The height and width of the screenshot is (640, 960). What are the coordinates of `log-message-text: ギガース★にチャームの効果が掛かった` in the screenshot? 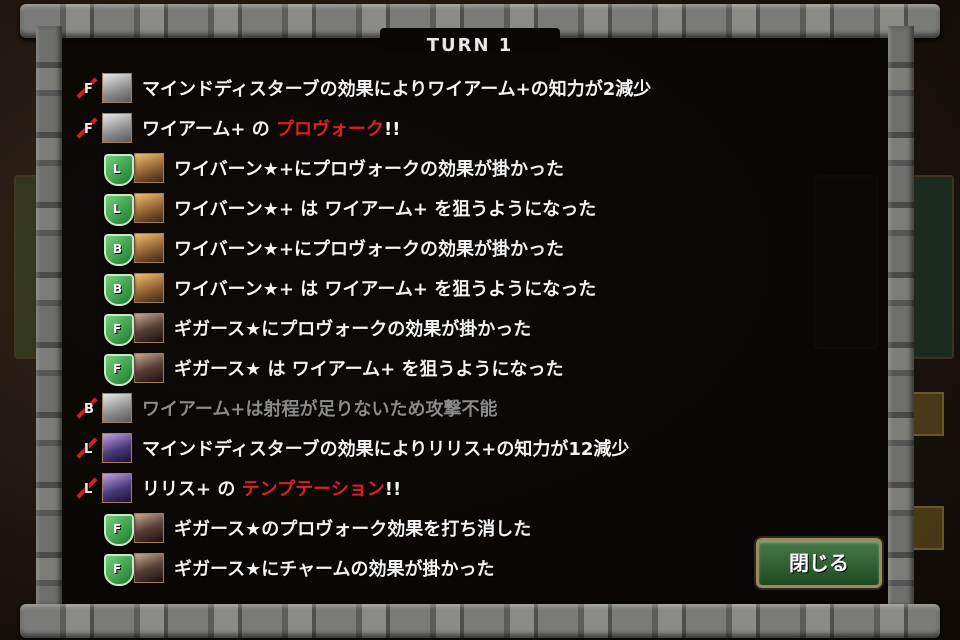 It's located at (334, 569).